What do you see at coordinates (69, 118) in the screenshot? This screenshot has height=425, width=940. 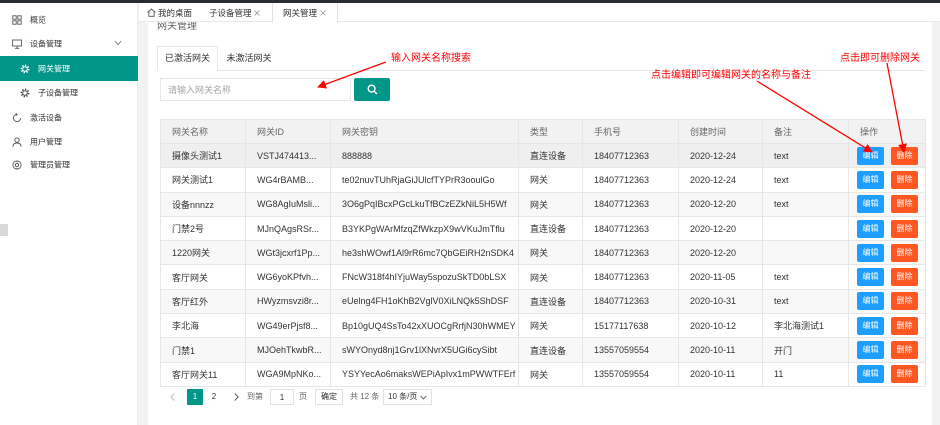 I see `sidebar-item-activate-device: 激活设备` at bounding box center [69, 118].